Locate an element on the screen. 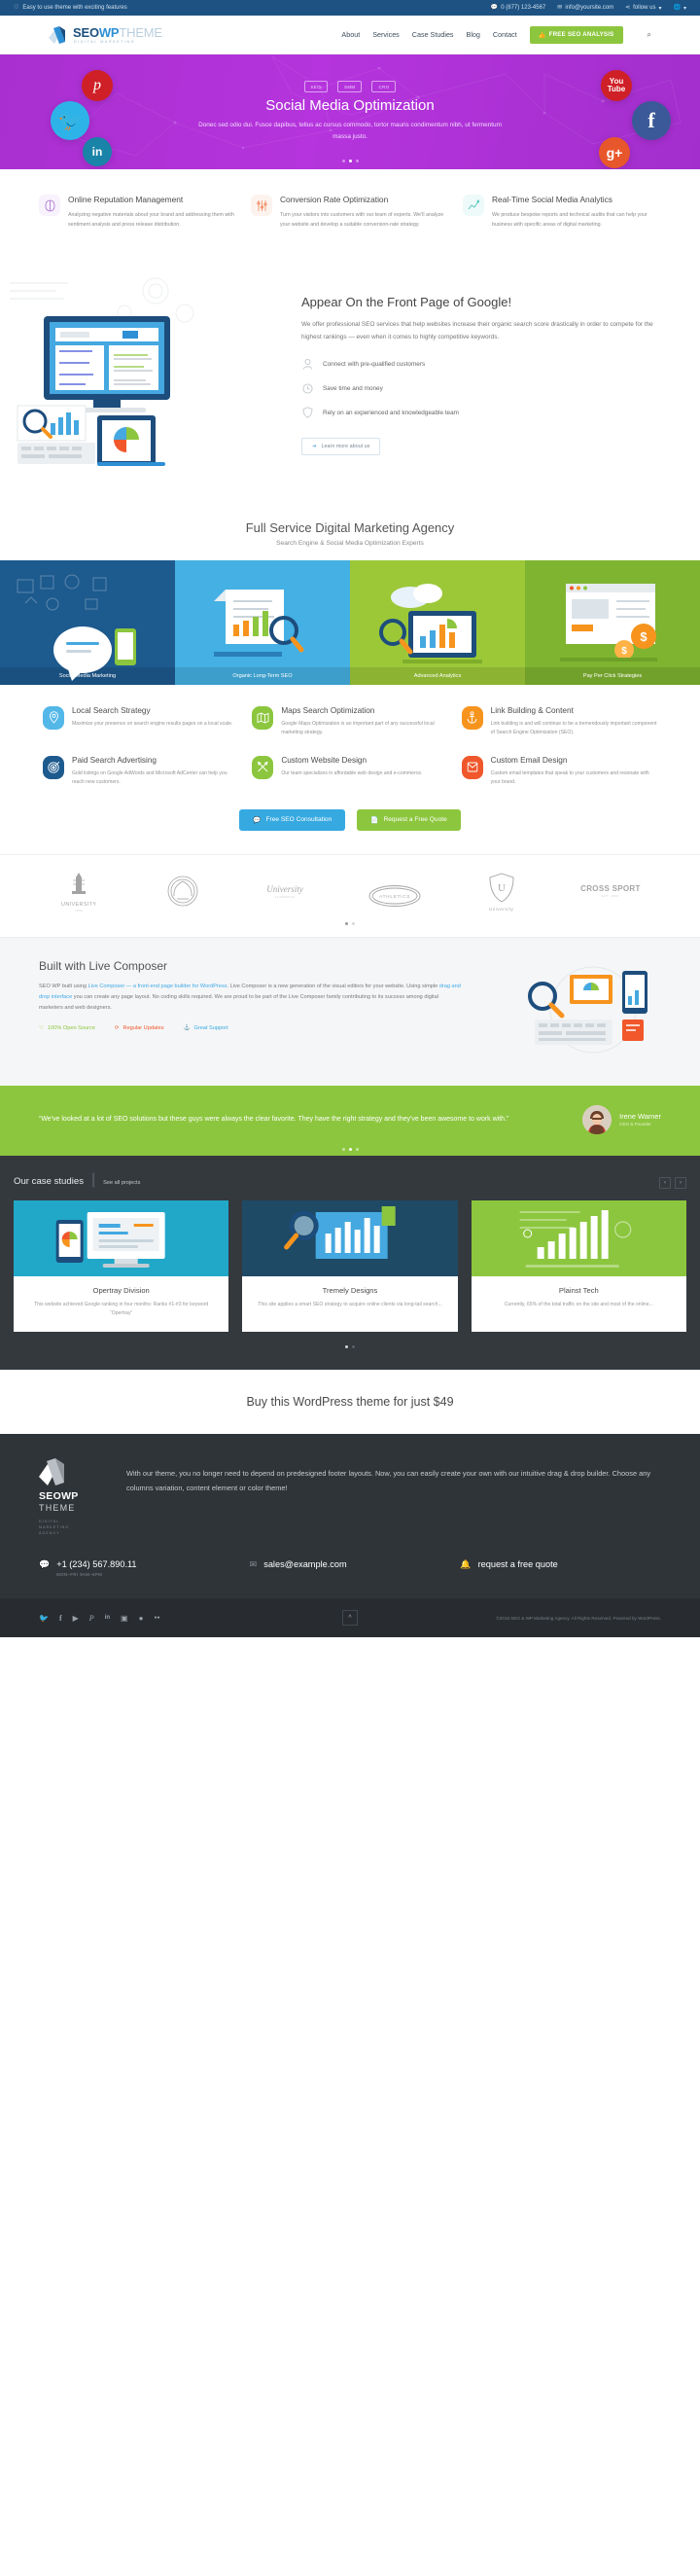 The height and width of the screenshot is (2576, 700). chevron-left-icon: ‹ is located at coordinates (665, 1182).